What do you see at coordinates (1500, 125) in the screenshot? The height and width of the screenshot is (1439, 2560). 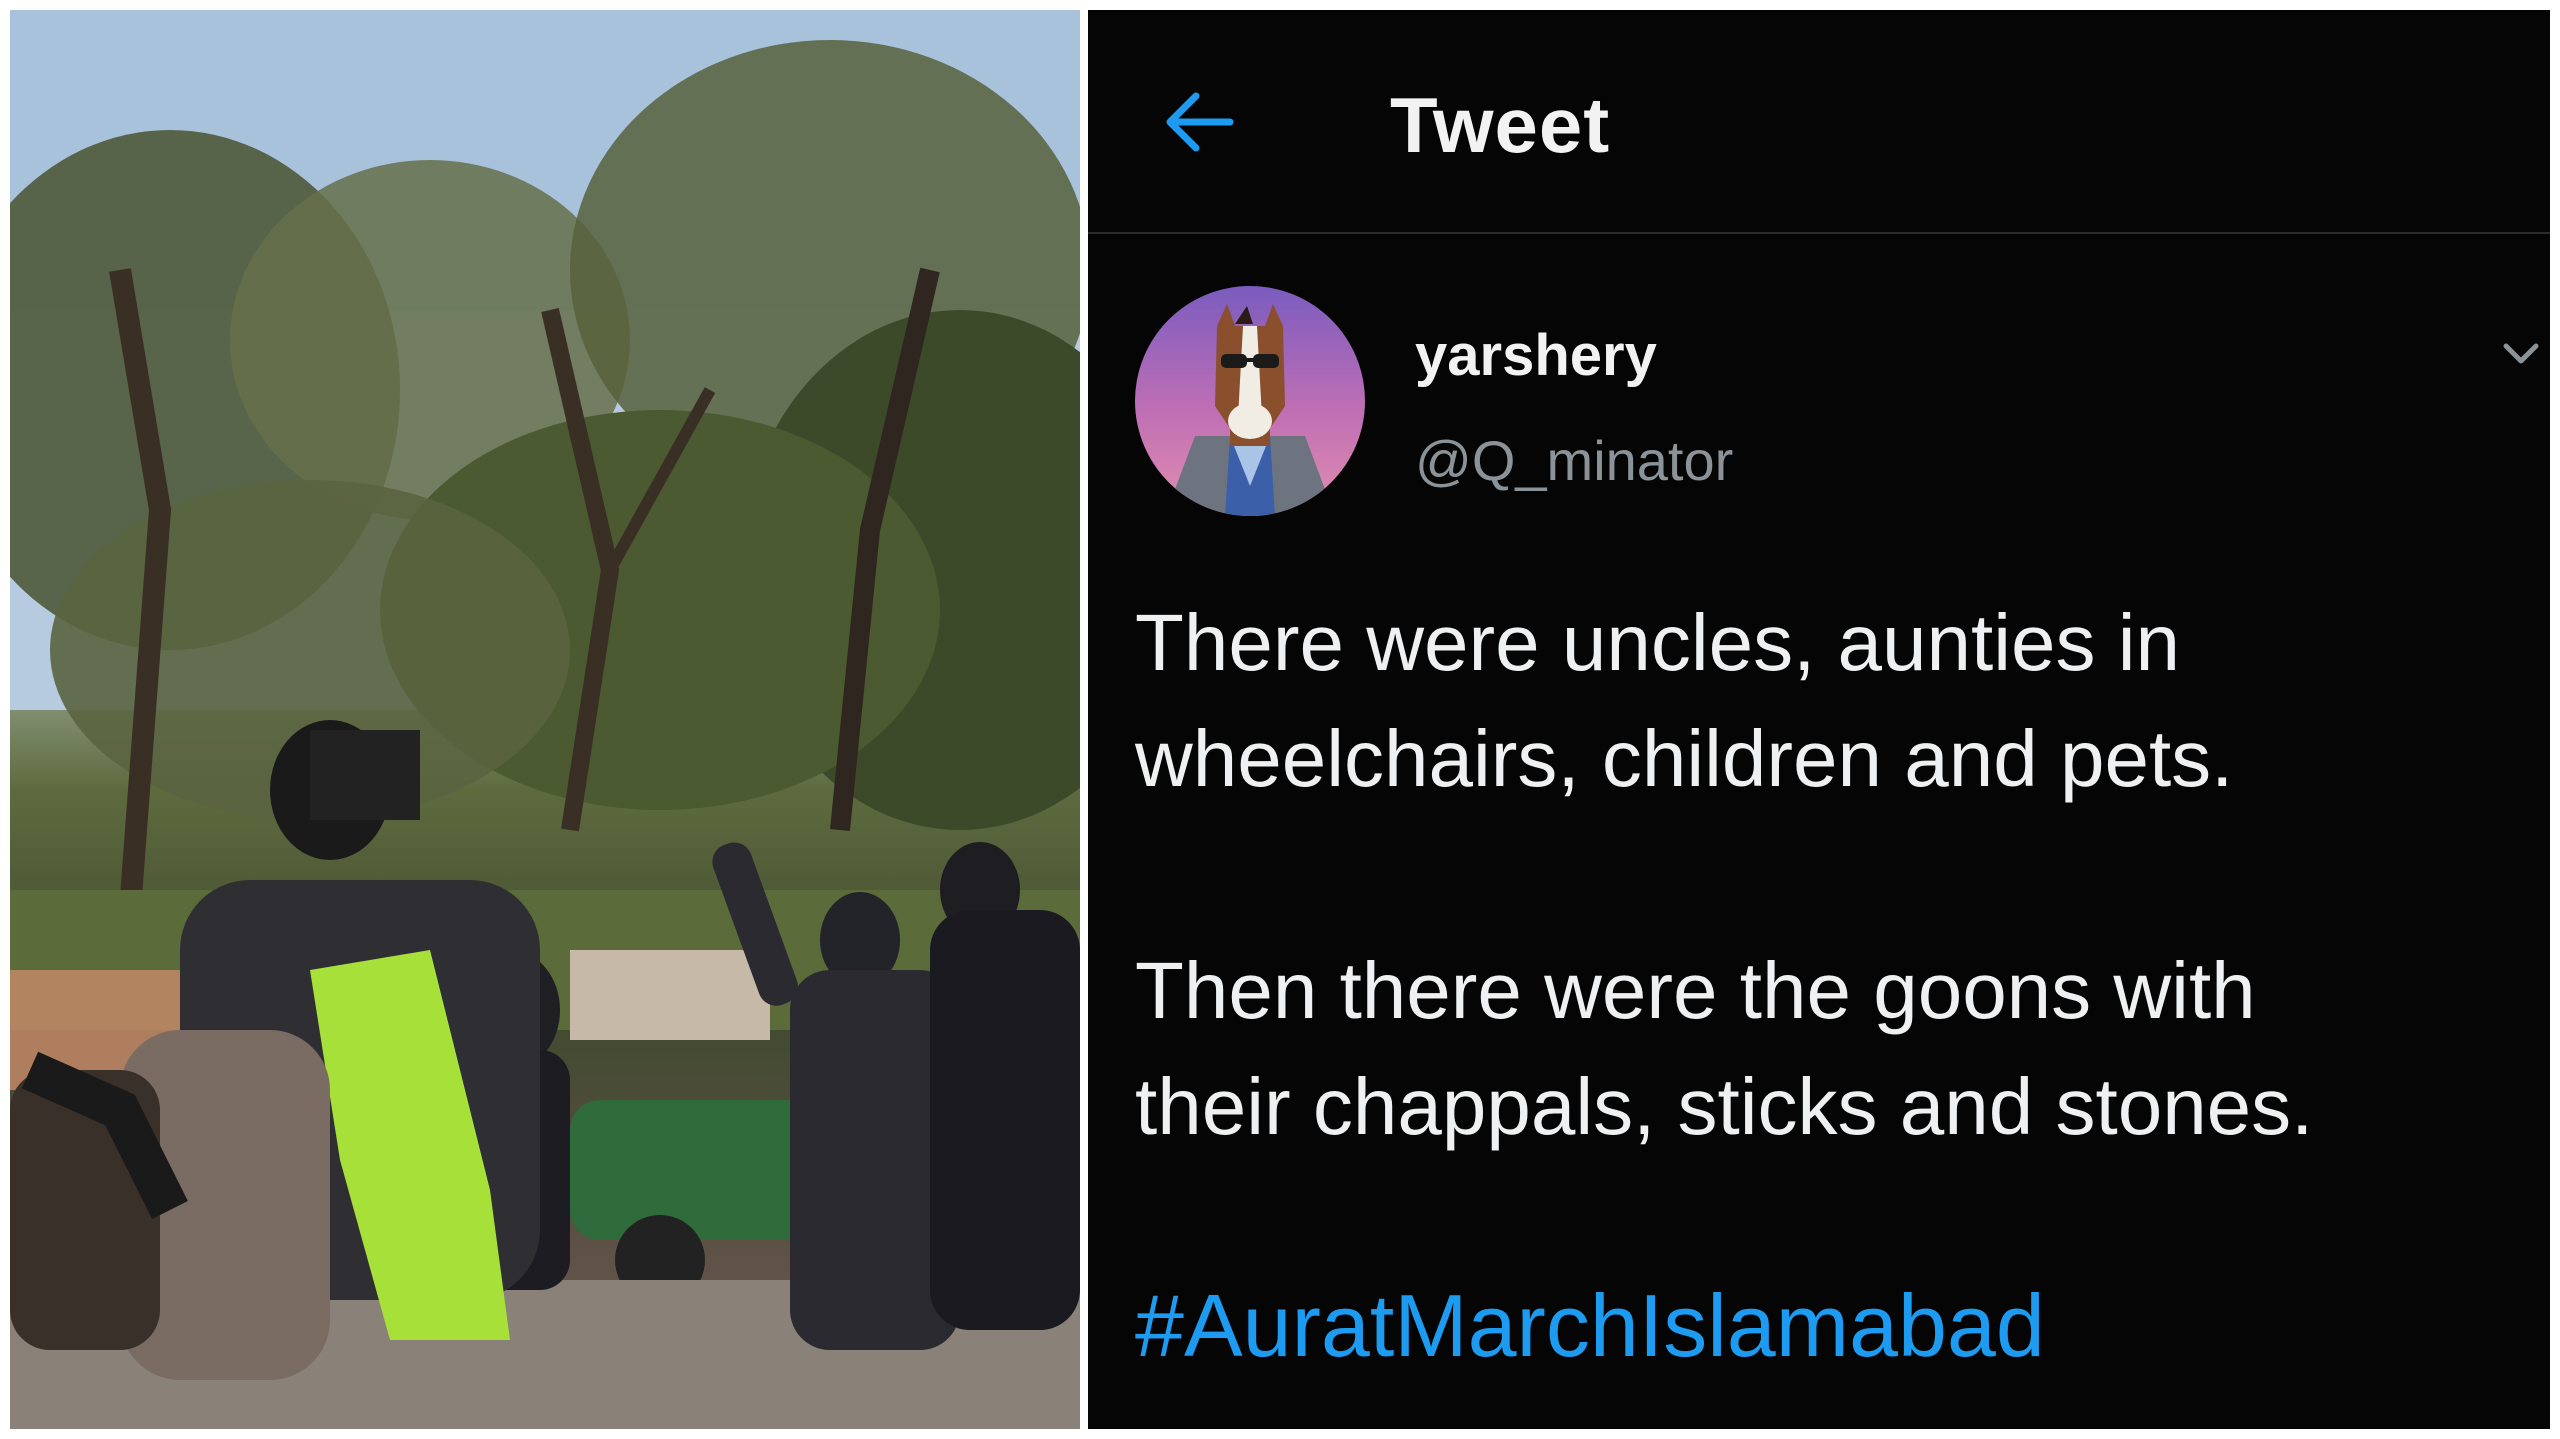 I see `page-title: Tweet` at bounding box center [1500, 125].